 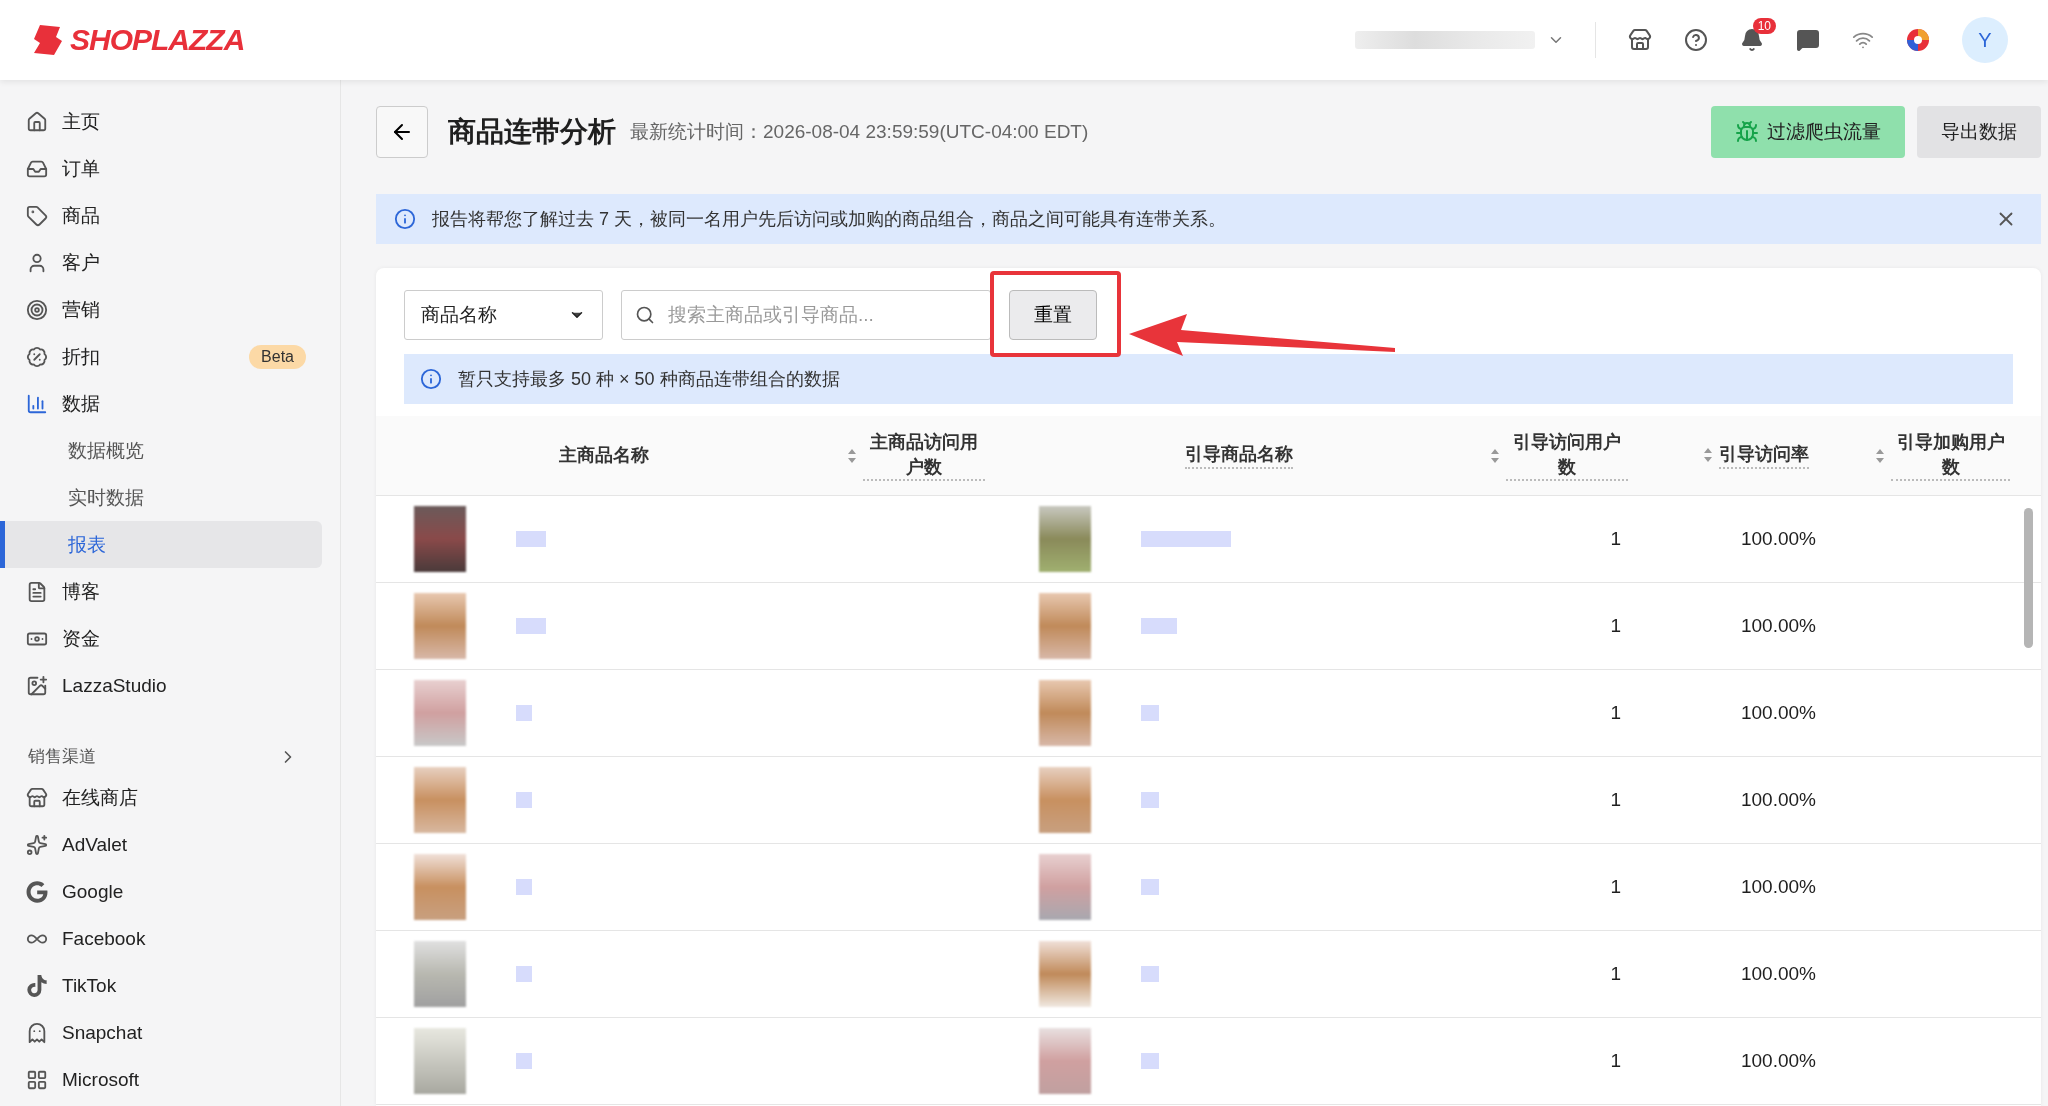 I want to click on sidebar-item: 资金, so click(x=161, y=638).